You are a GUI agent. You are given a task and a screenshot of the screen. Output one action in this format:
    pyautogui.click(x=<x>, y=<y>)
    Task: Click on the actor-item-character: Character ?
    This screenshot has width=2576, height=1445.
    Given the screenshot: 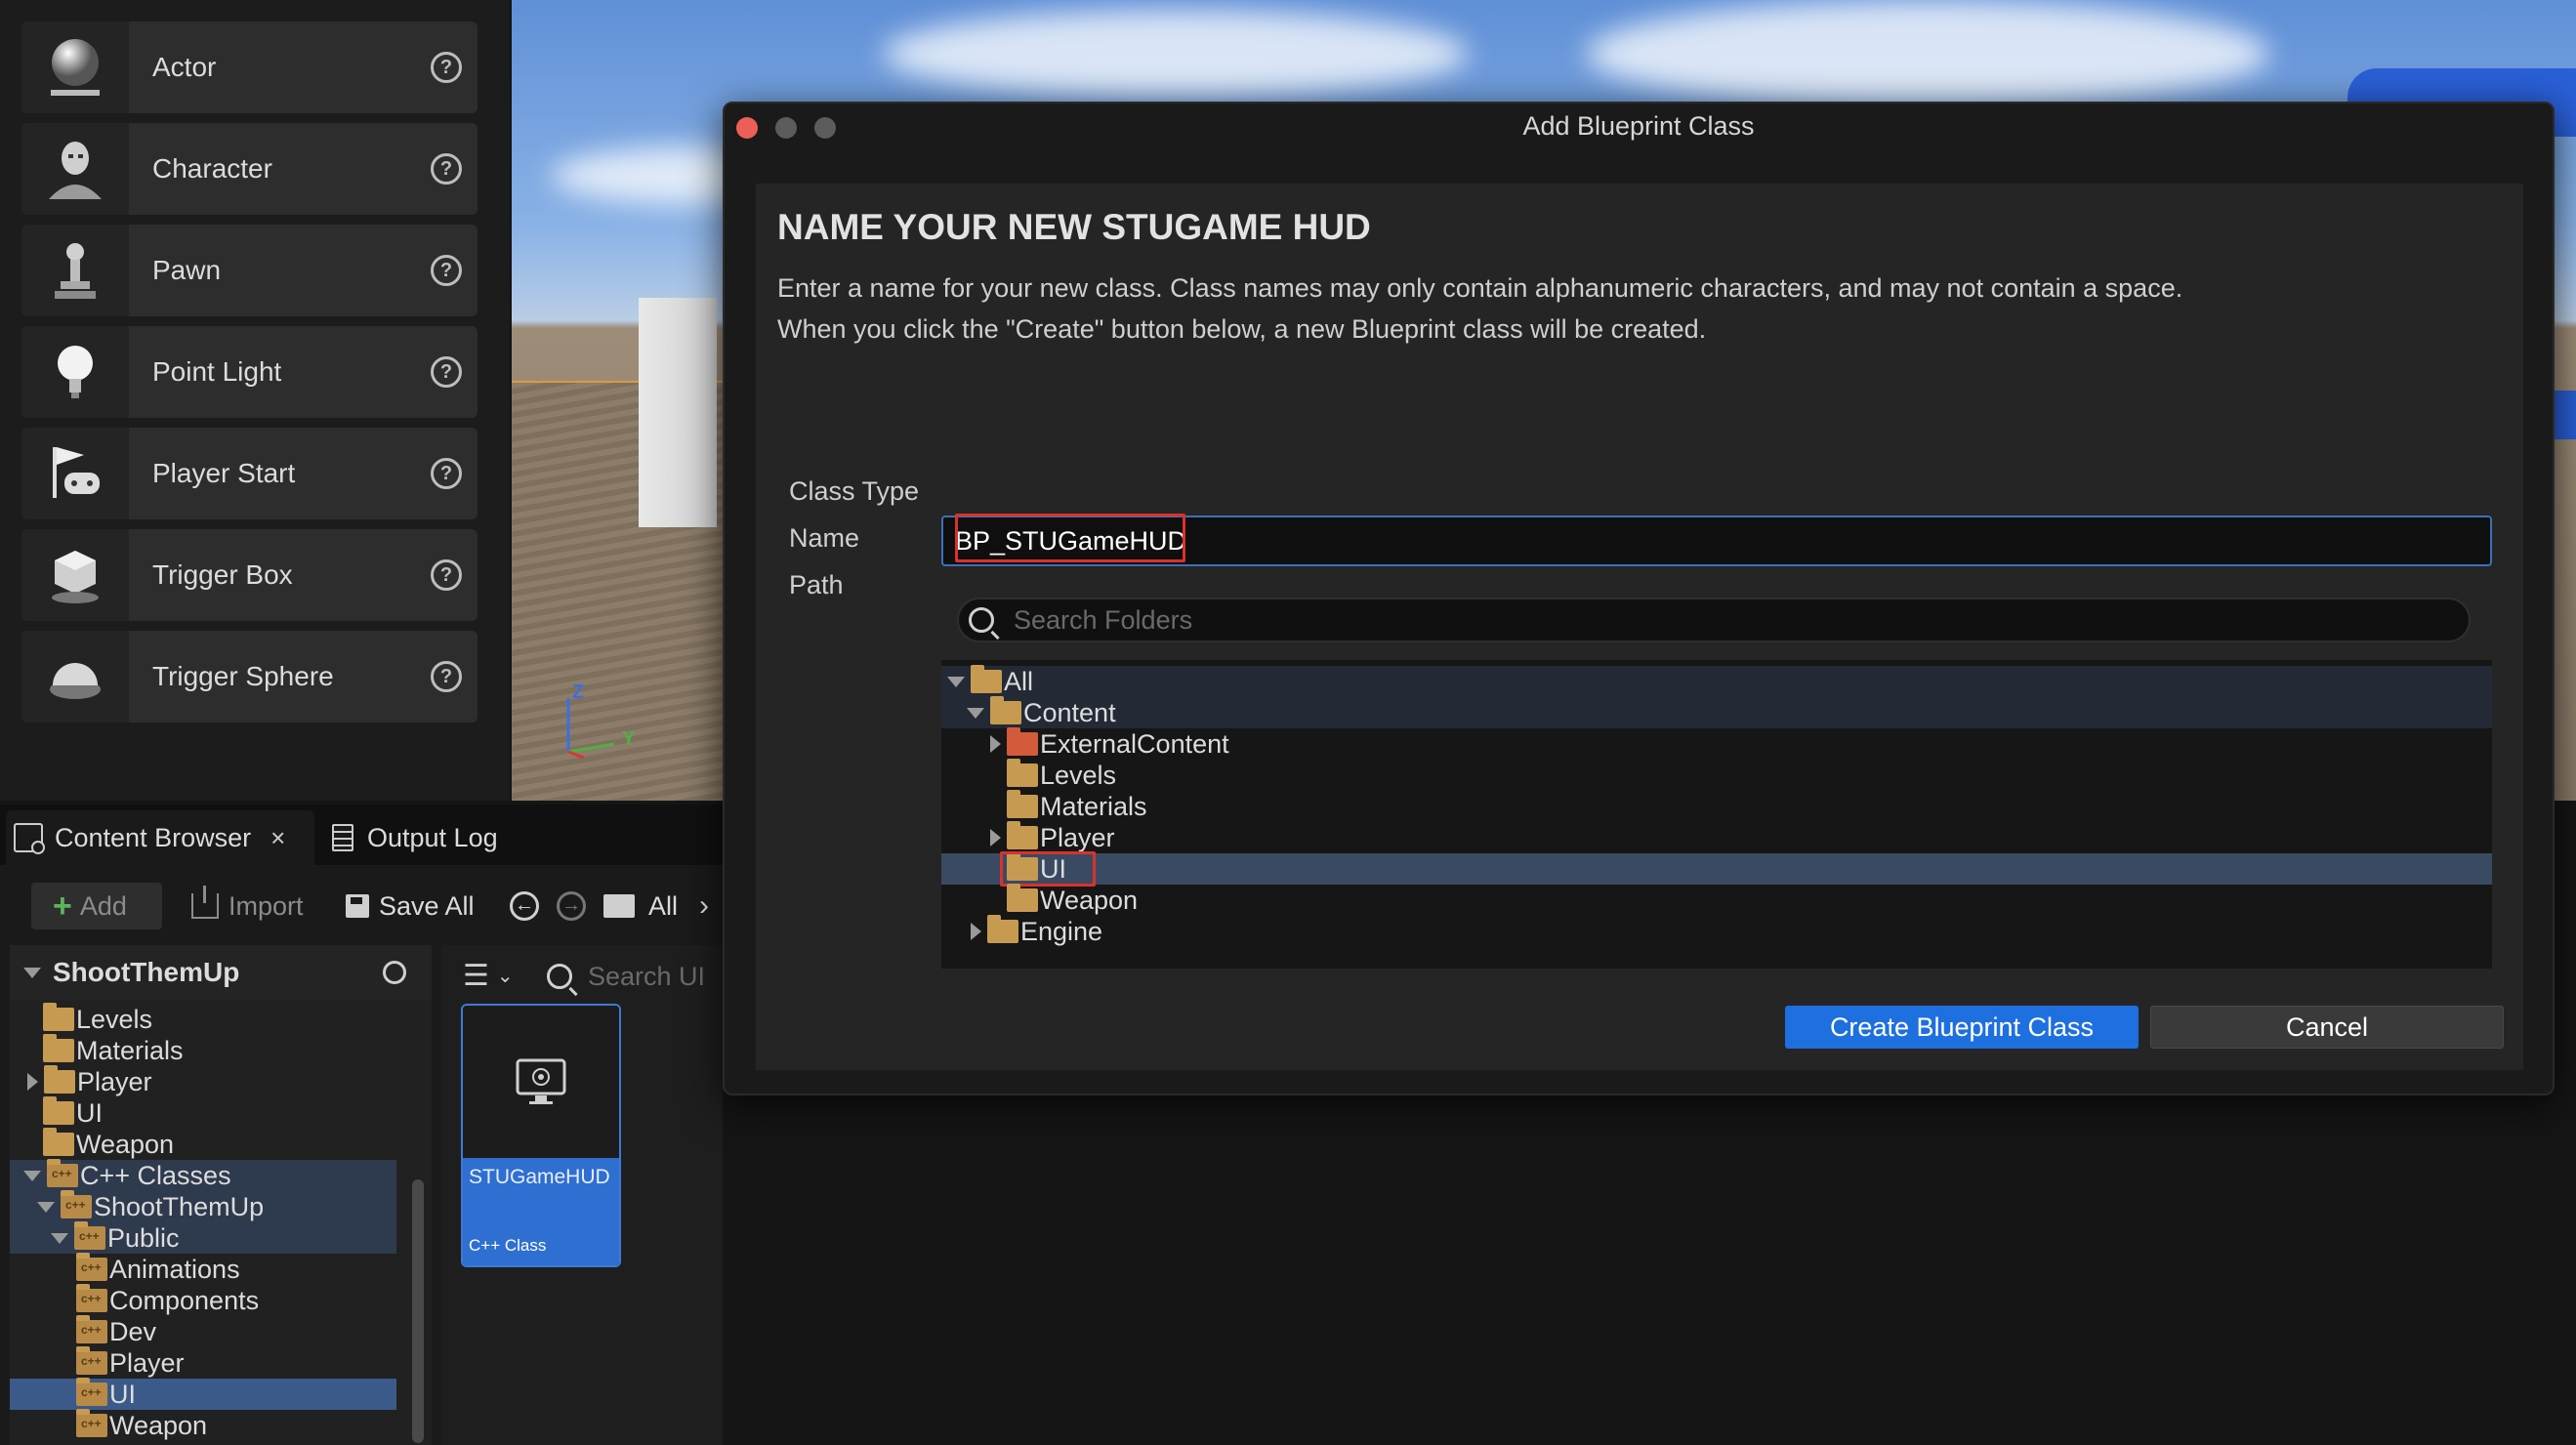 What is the action you would take?
    pyautogui.click(x=249, y=169)
    